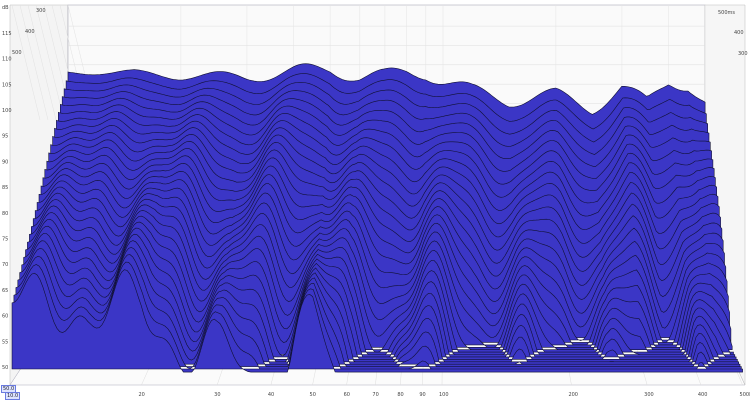 The width and height of the screenshot is (750, 400). Describe the element at coordinates (17, 53) in the screenshot. I see `time-tick-label: 500` at that location.